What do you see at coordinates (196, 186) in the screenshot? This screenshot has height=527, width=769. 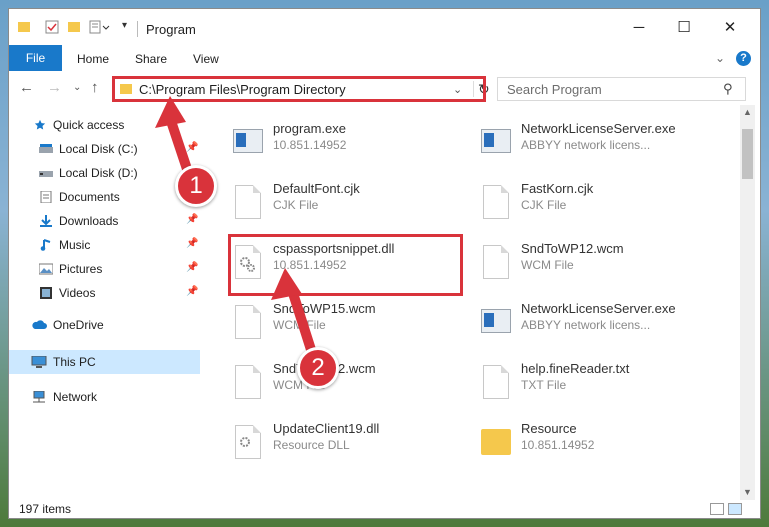 I see `step-1-badge: 1` at bounding box center [196, 186].